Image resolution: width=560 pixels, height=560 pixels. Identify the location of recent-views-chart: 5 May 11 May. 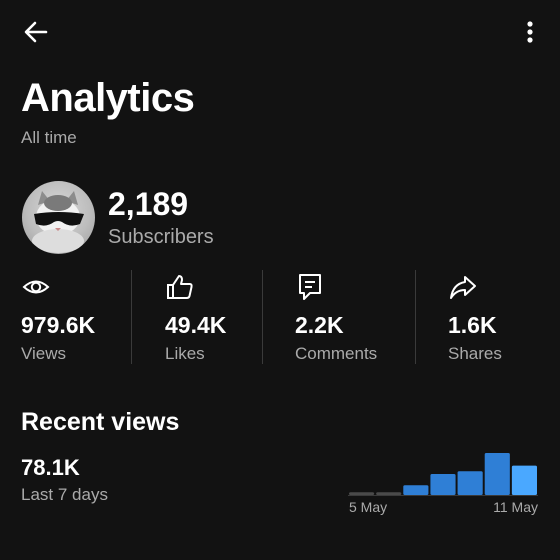
(442, 480).